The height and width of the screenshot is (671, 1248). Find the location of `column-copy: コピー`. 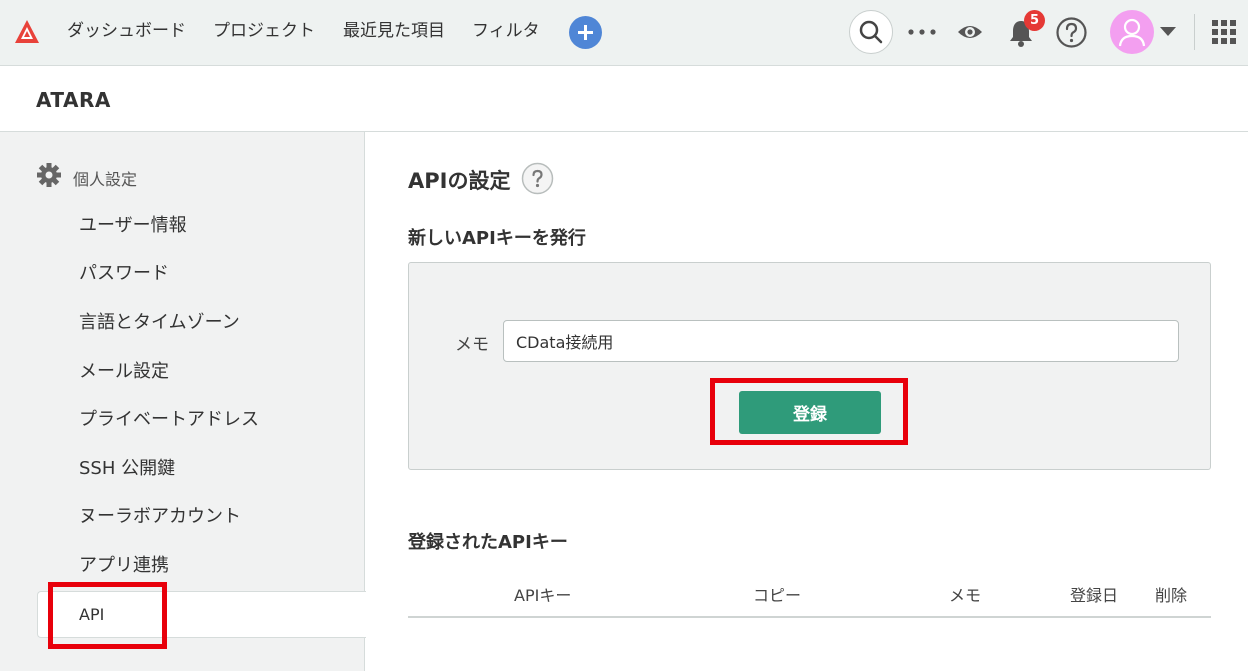

column-copy: コピー is located at coordinates (777, 595).